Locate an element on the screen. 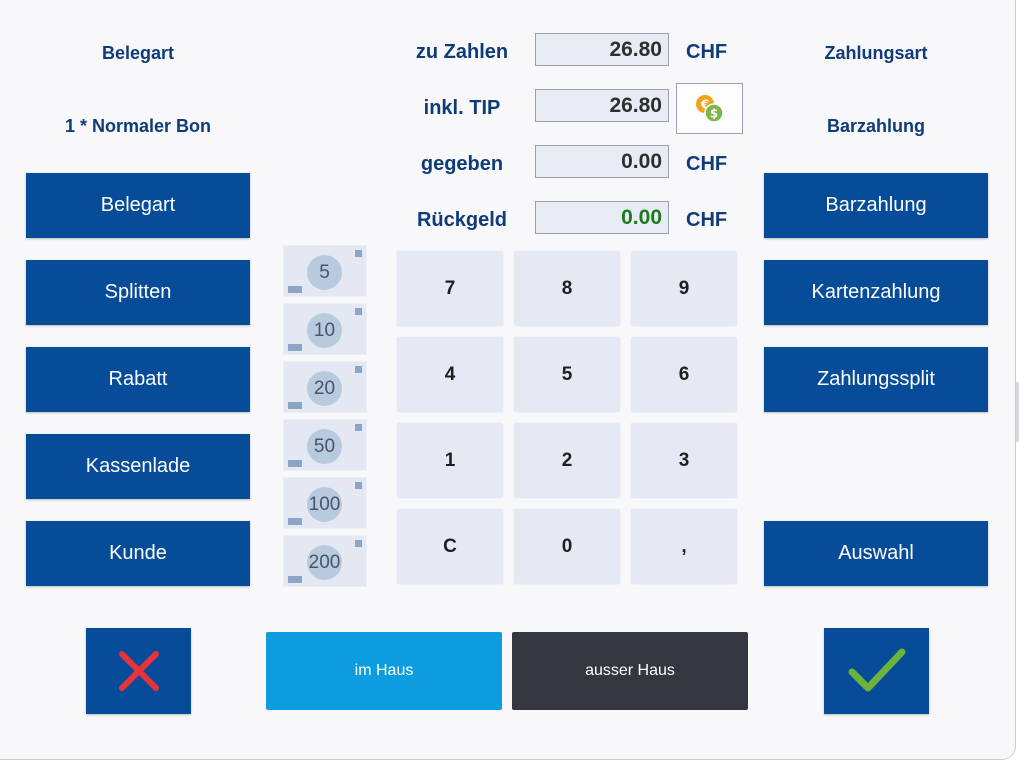 The height and width of the screenshot is (762, 1019). cancel-button is located at coordinates (138, 671).